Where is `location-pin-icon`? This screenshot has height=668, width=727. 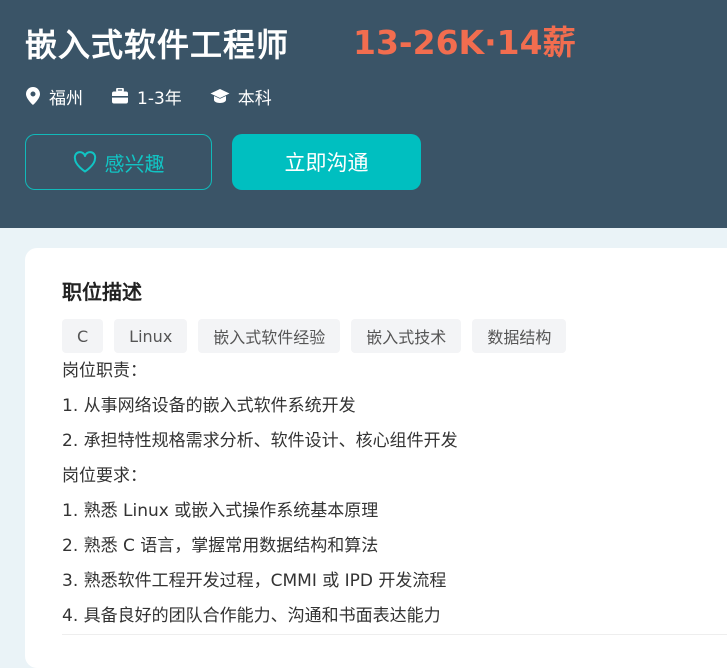
location-pin-icon is located at coordinates (33, 96).